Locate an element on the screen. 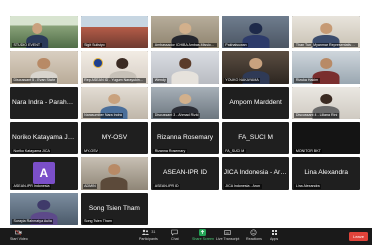  participant-display-name: MY-OSV is located at coordinates (114, 138).